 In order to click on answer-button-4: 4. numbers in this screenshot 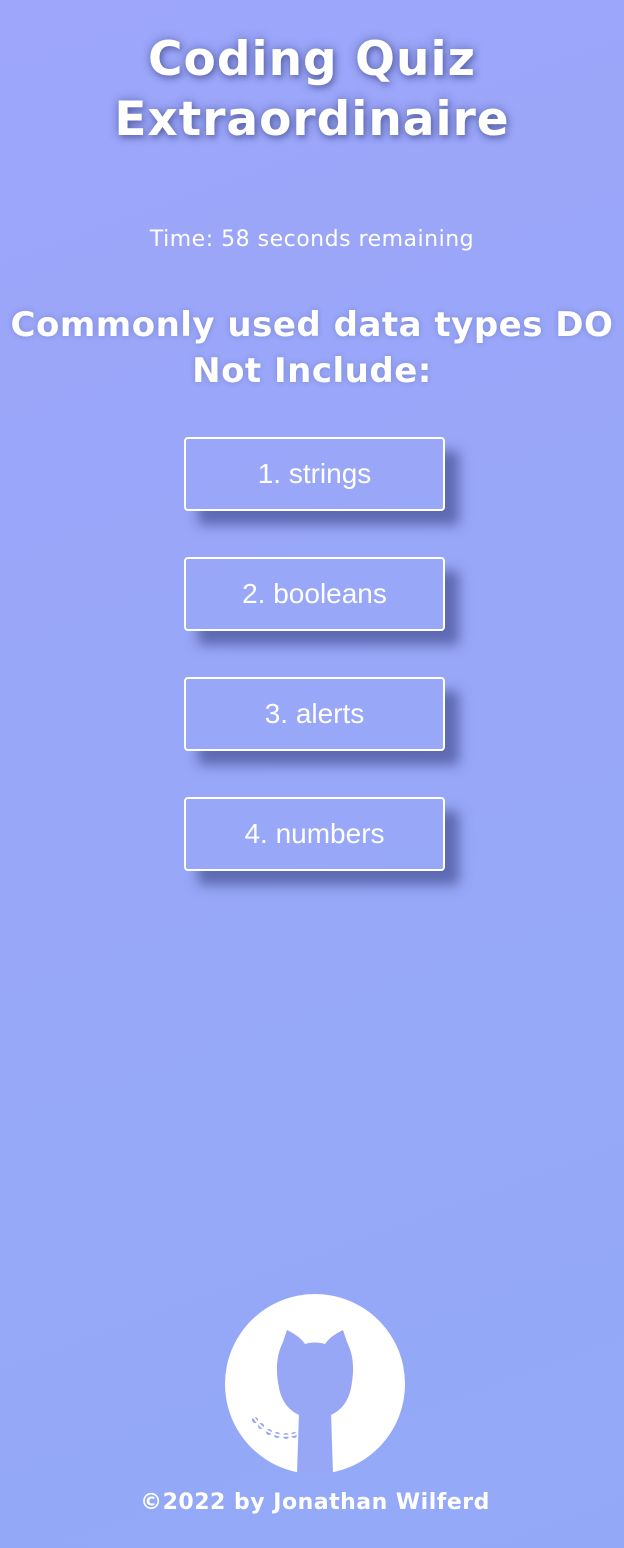, I will do `click(314, 834)`.